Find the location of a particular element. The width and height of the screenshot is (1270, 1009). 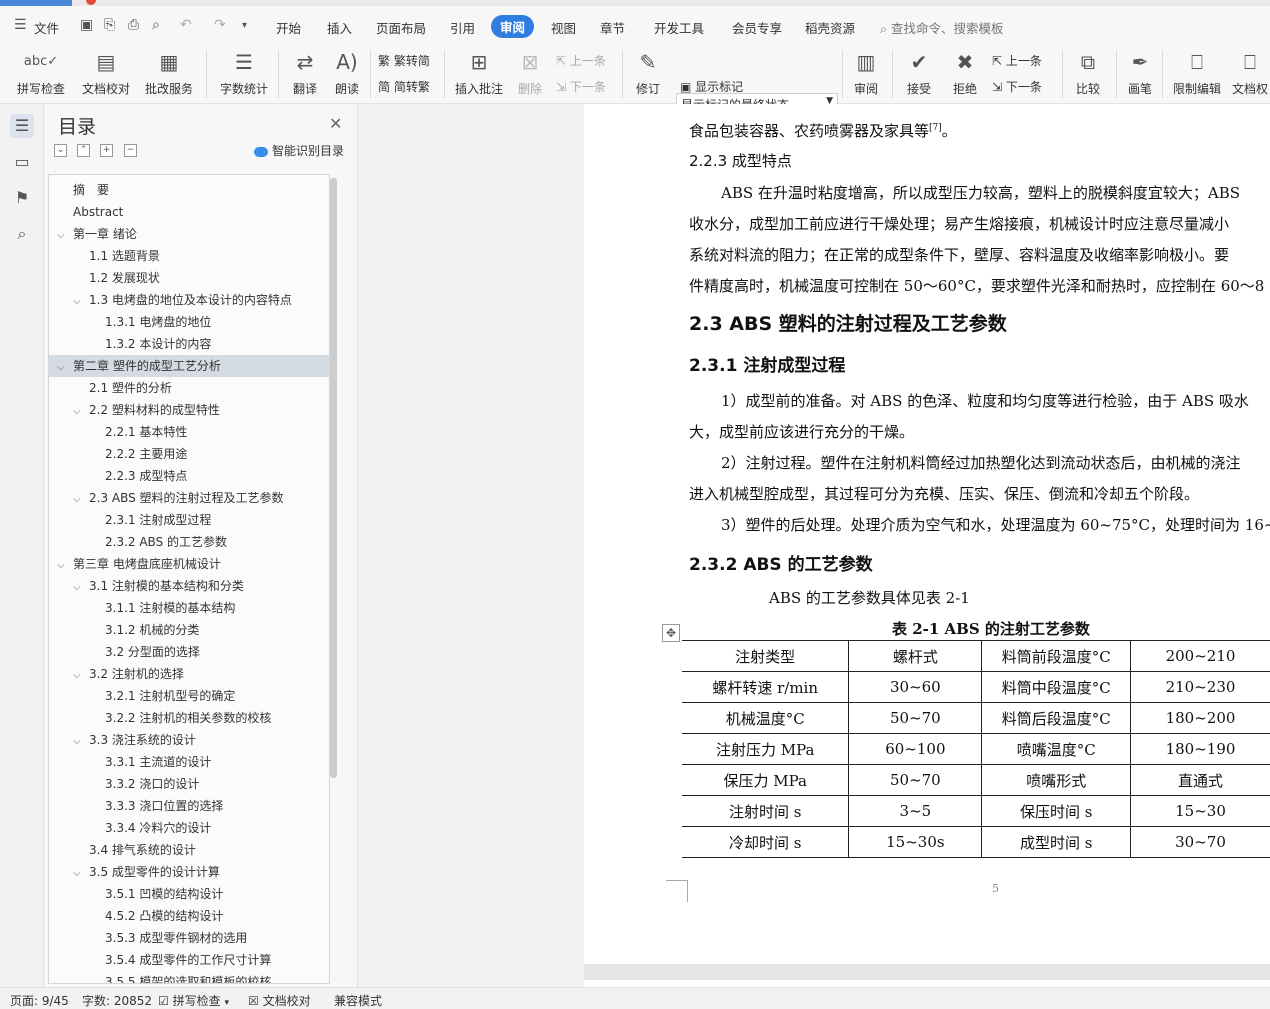

delete-comment-button: ⊠ 删除 is located at coordinates (530, 72).